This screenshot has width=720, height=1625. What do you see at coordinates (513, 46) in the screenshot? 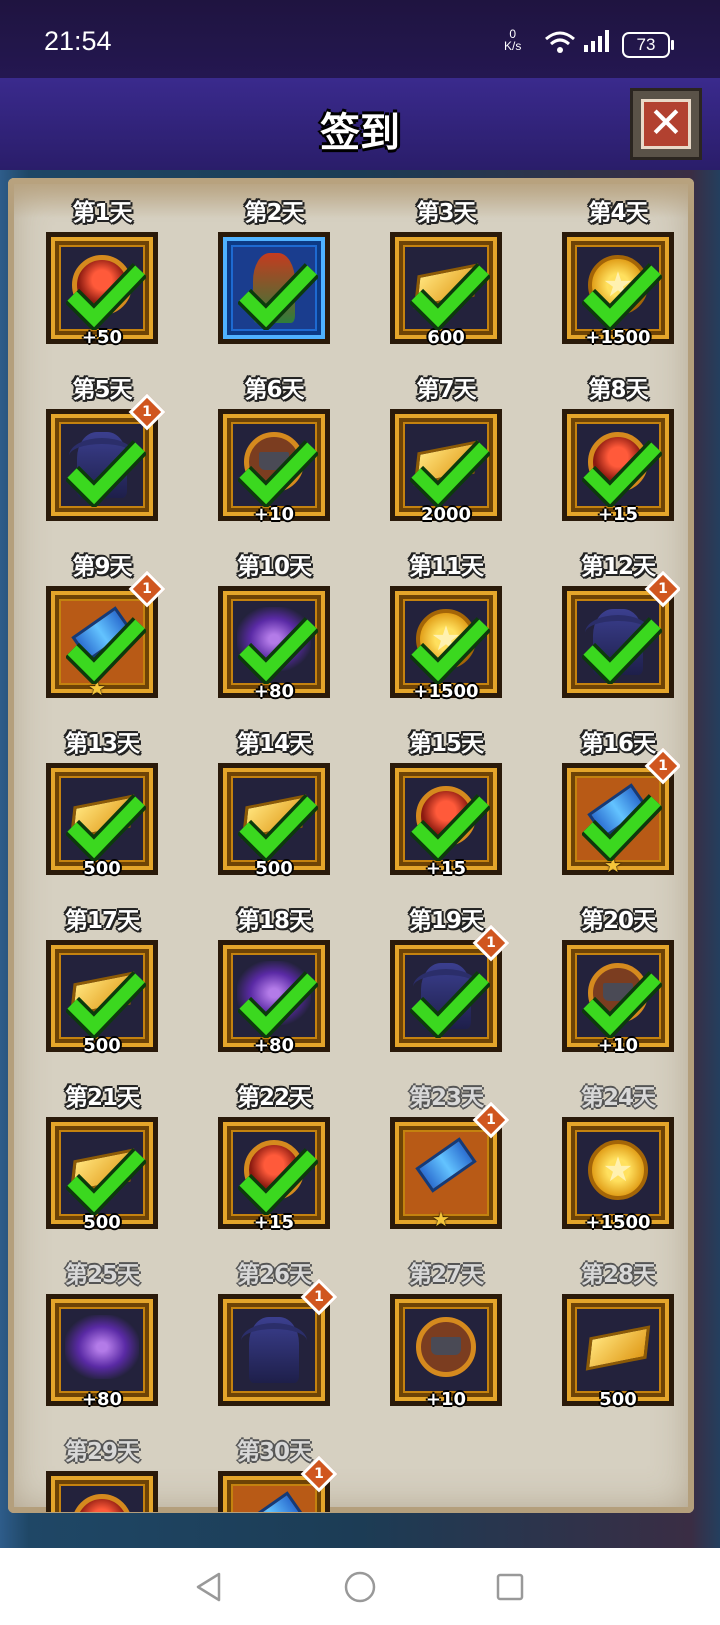
I see `network-speed-unit: K/s` at bounding box center [513, 46].